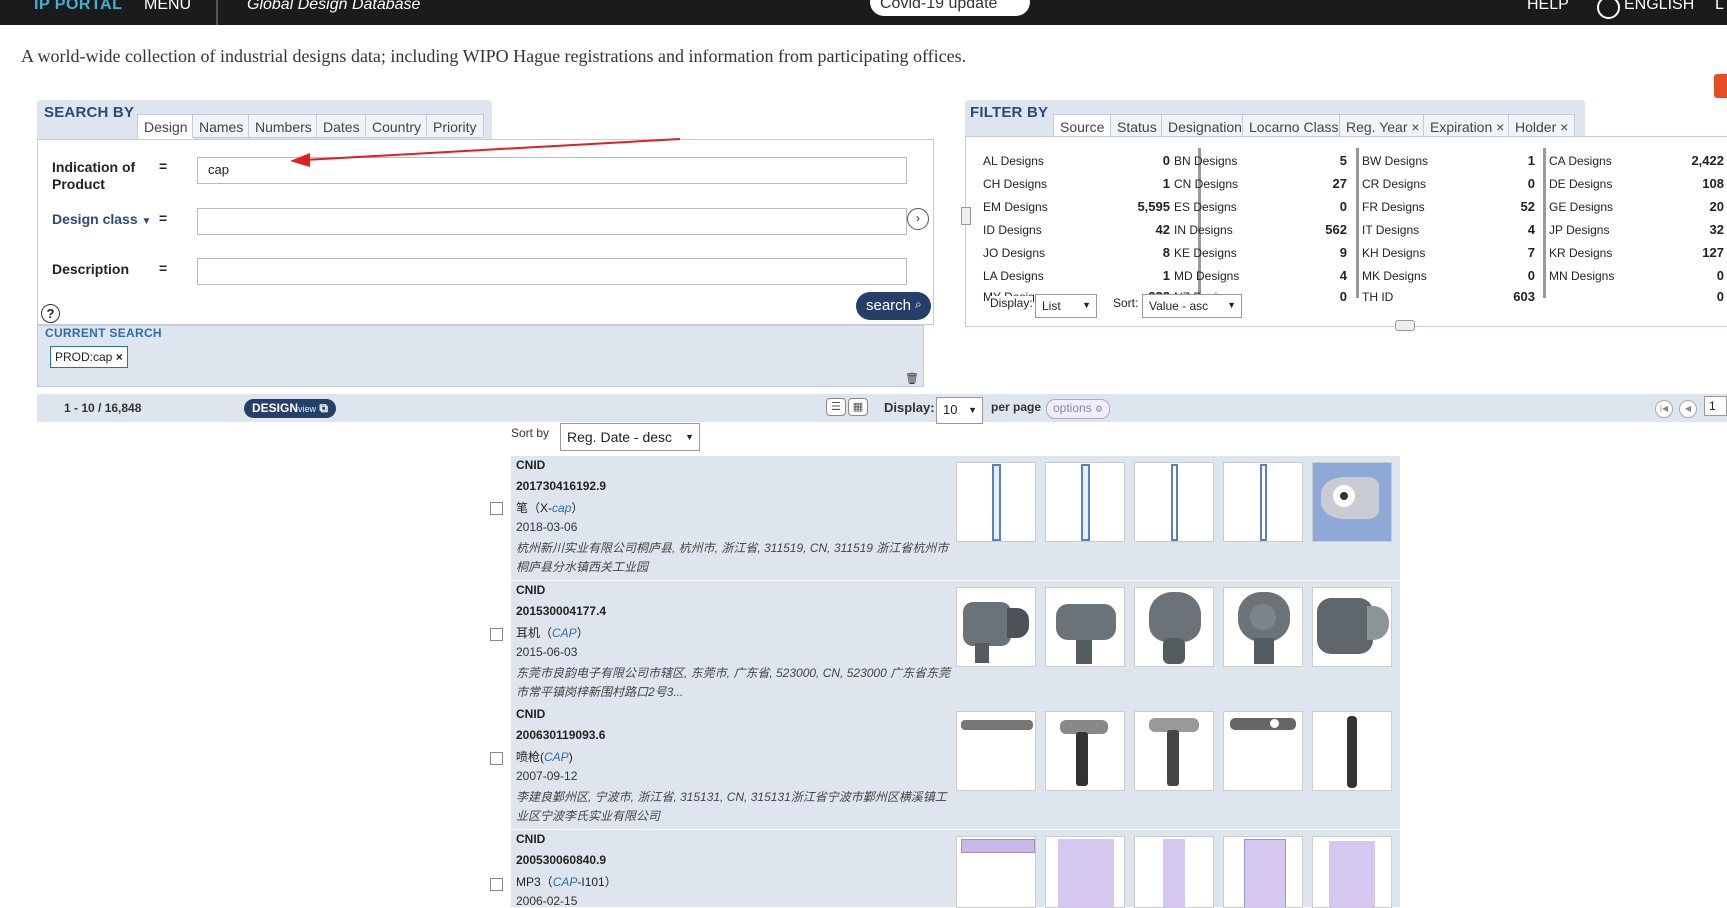  I want to click on menu-button: MENU, so click(167, 7).